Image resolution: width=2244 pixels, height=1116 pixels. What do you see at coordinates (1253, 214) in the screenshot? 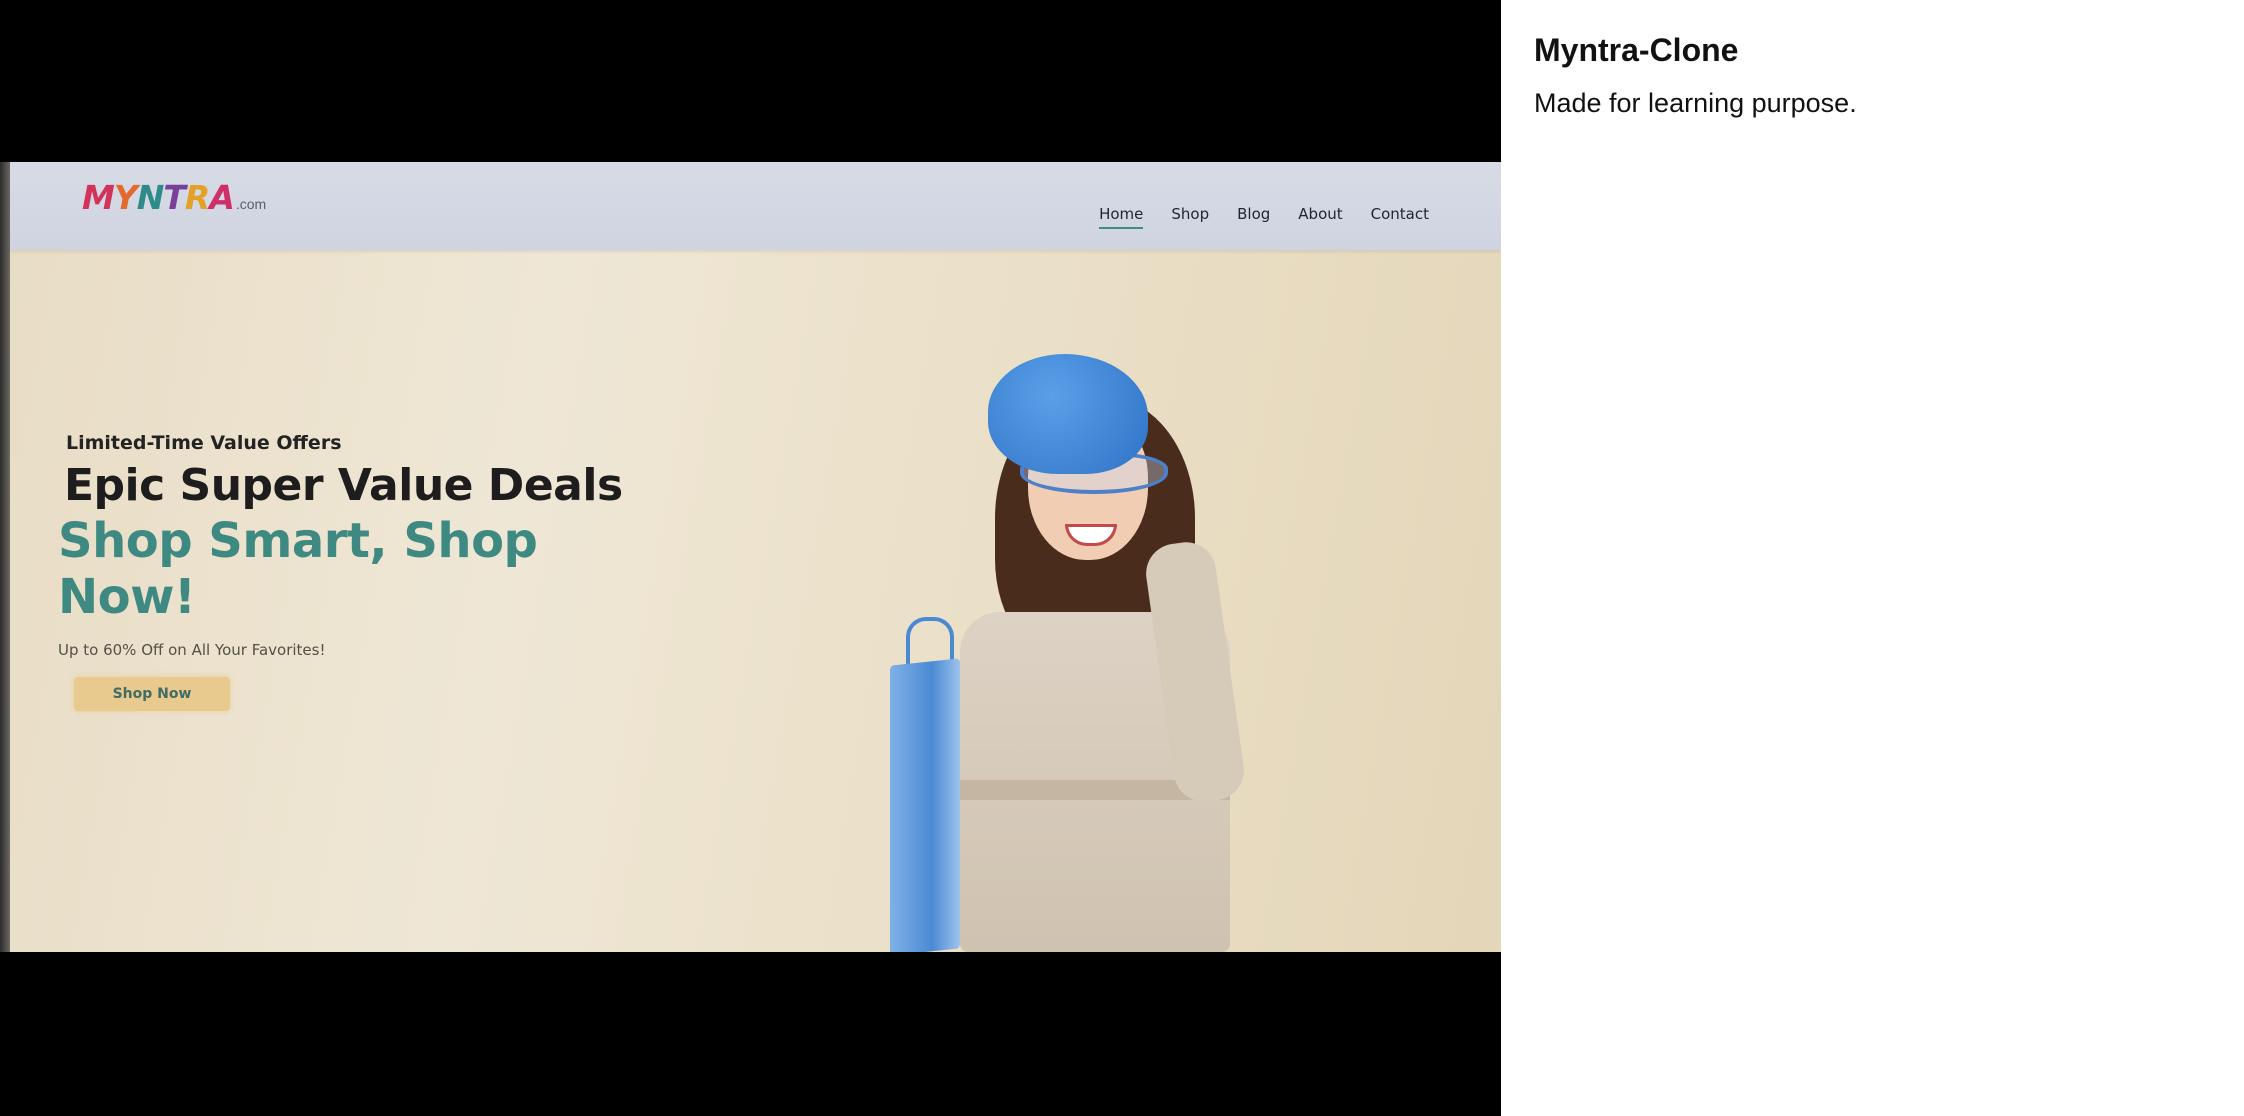
I see `nav-link-blog: Blog` at bounding box center [1253, 214].